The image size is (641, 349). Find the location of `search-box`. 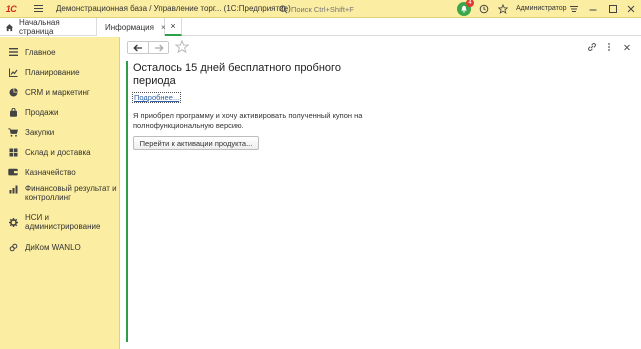

search-box is located at coordinates (364, 9).